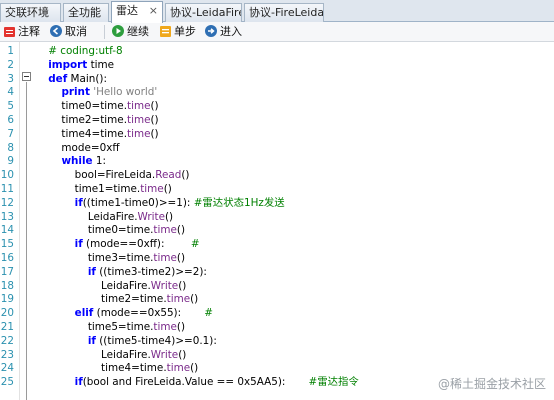 Image resolution: width=554 pixels, height=400 pixels. Describe the element at coordinates (277, 231) in the screenshot. I see `code-line: 14 time0=time.time()` at that location.